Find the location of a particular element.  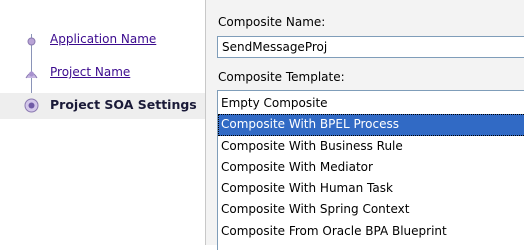

wizard-step-label: Application Name is located at coordinates (103, 39).